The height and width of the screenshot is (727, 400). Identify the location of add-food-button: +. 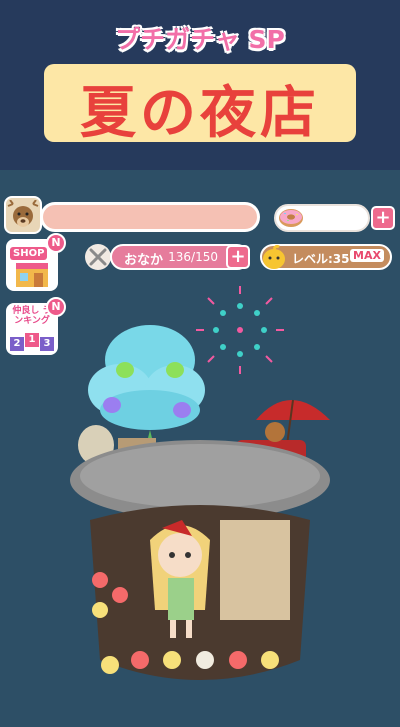
(238, 257).